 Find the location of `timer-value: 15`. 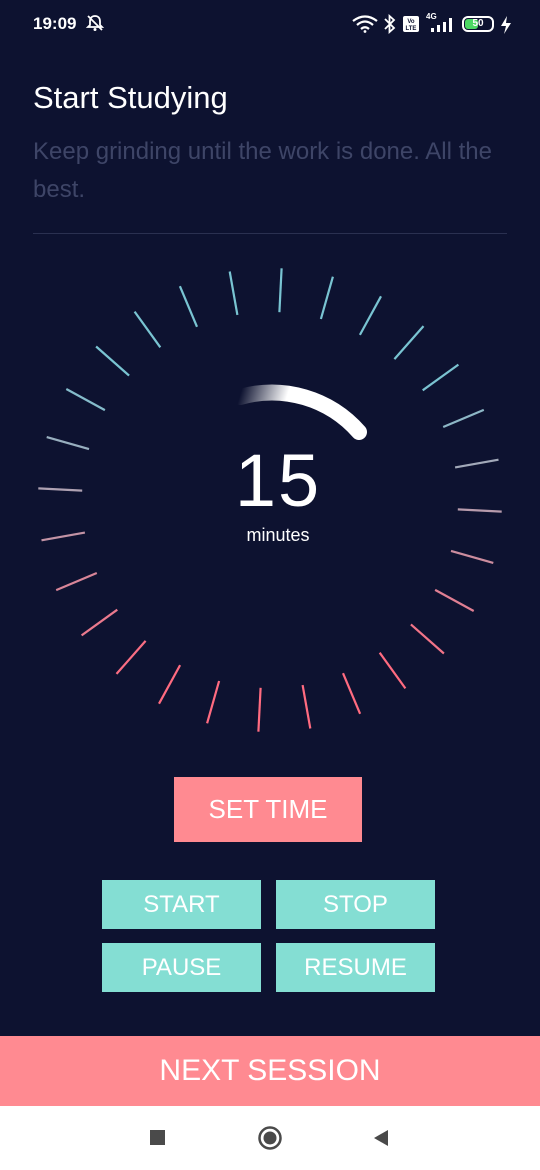

timer-value: 15 is located at coordinates (278, 480).